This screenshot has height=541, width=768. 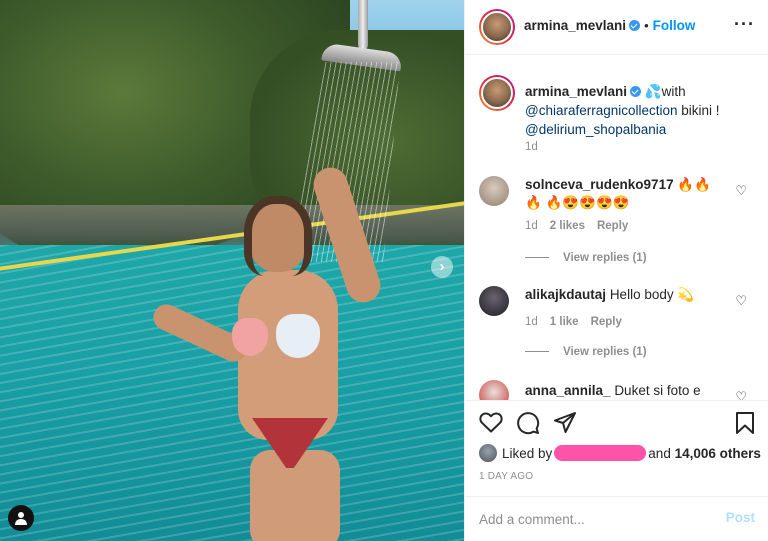 I want to click on likes-count: 14,006 others, so click(x=718, y=453).